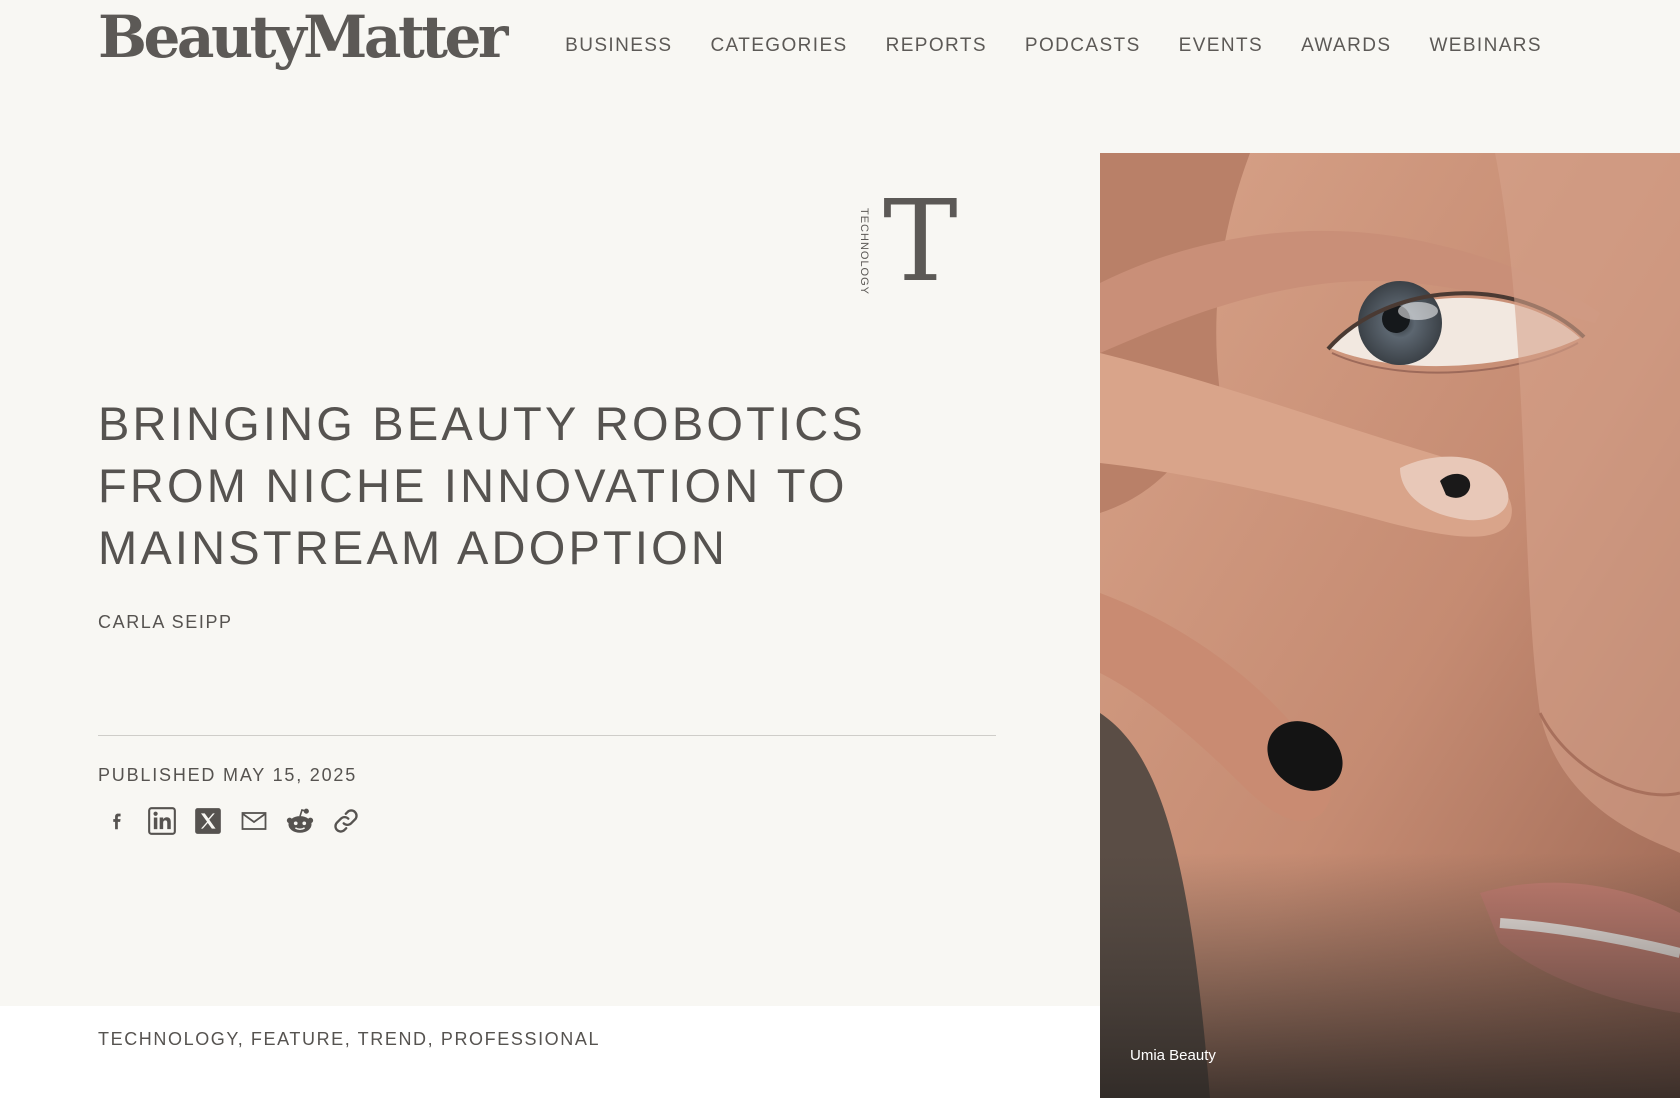  What do you see at coordinates (547, 735) in the screenshot?
I see `divider` at bounding box center [547, 735].